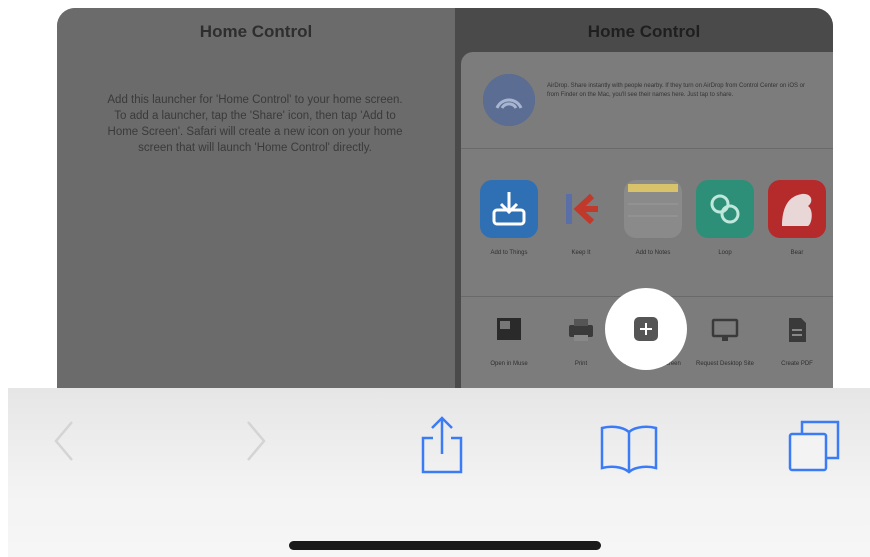  What do you see at coordinates (653, 209) in the screenshot?
I see `notes-icon` at bounding box center [653, 209].